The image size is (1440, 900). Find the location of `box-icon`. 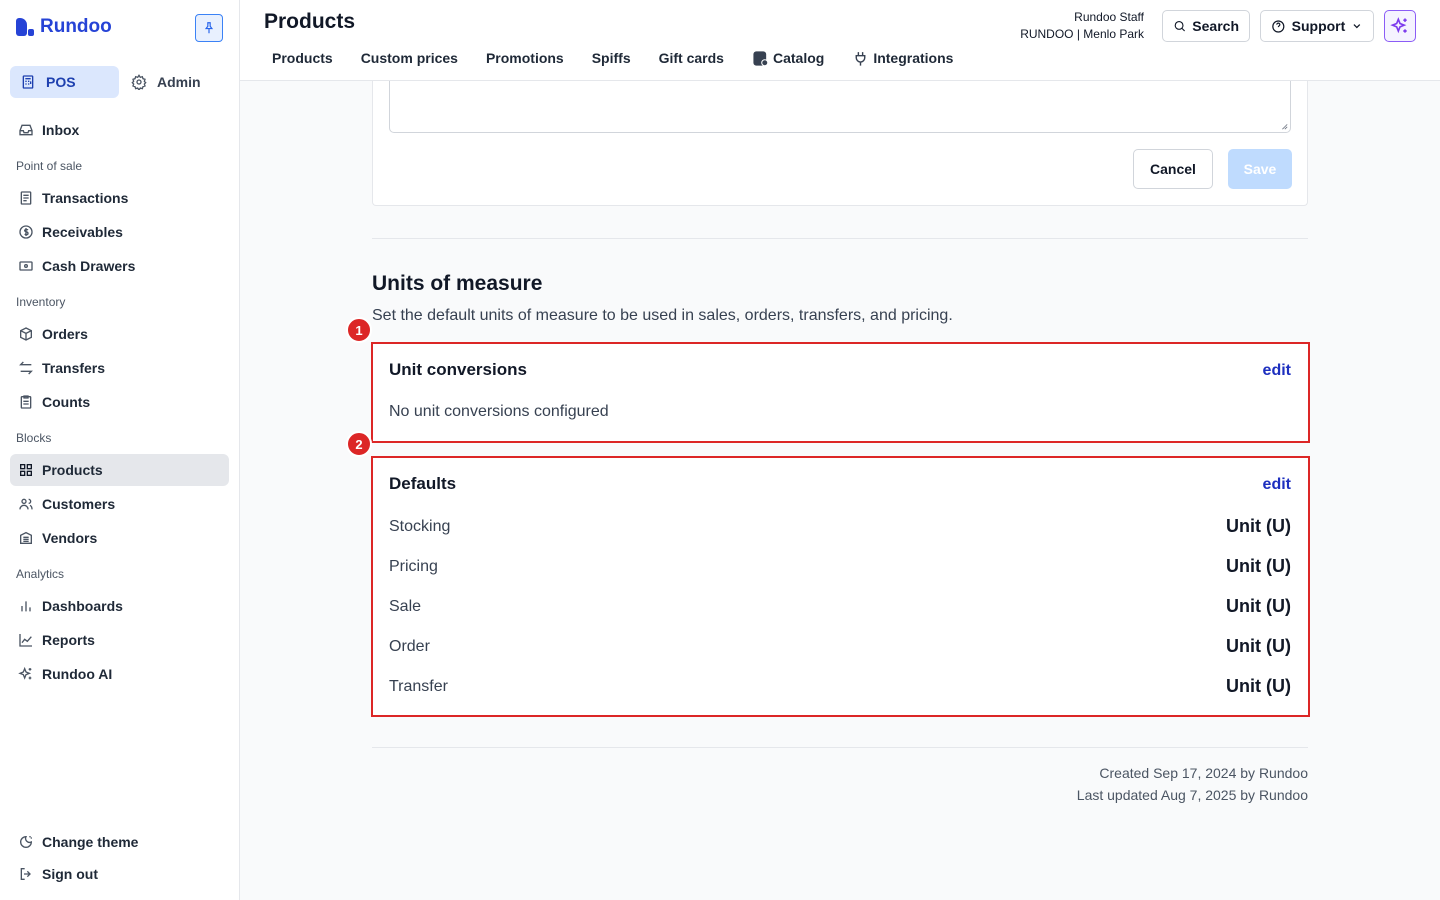

box-icon is located at coordinates (26, 334).